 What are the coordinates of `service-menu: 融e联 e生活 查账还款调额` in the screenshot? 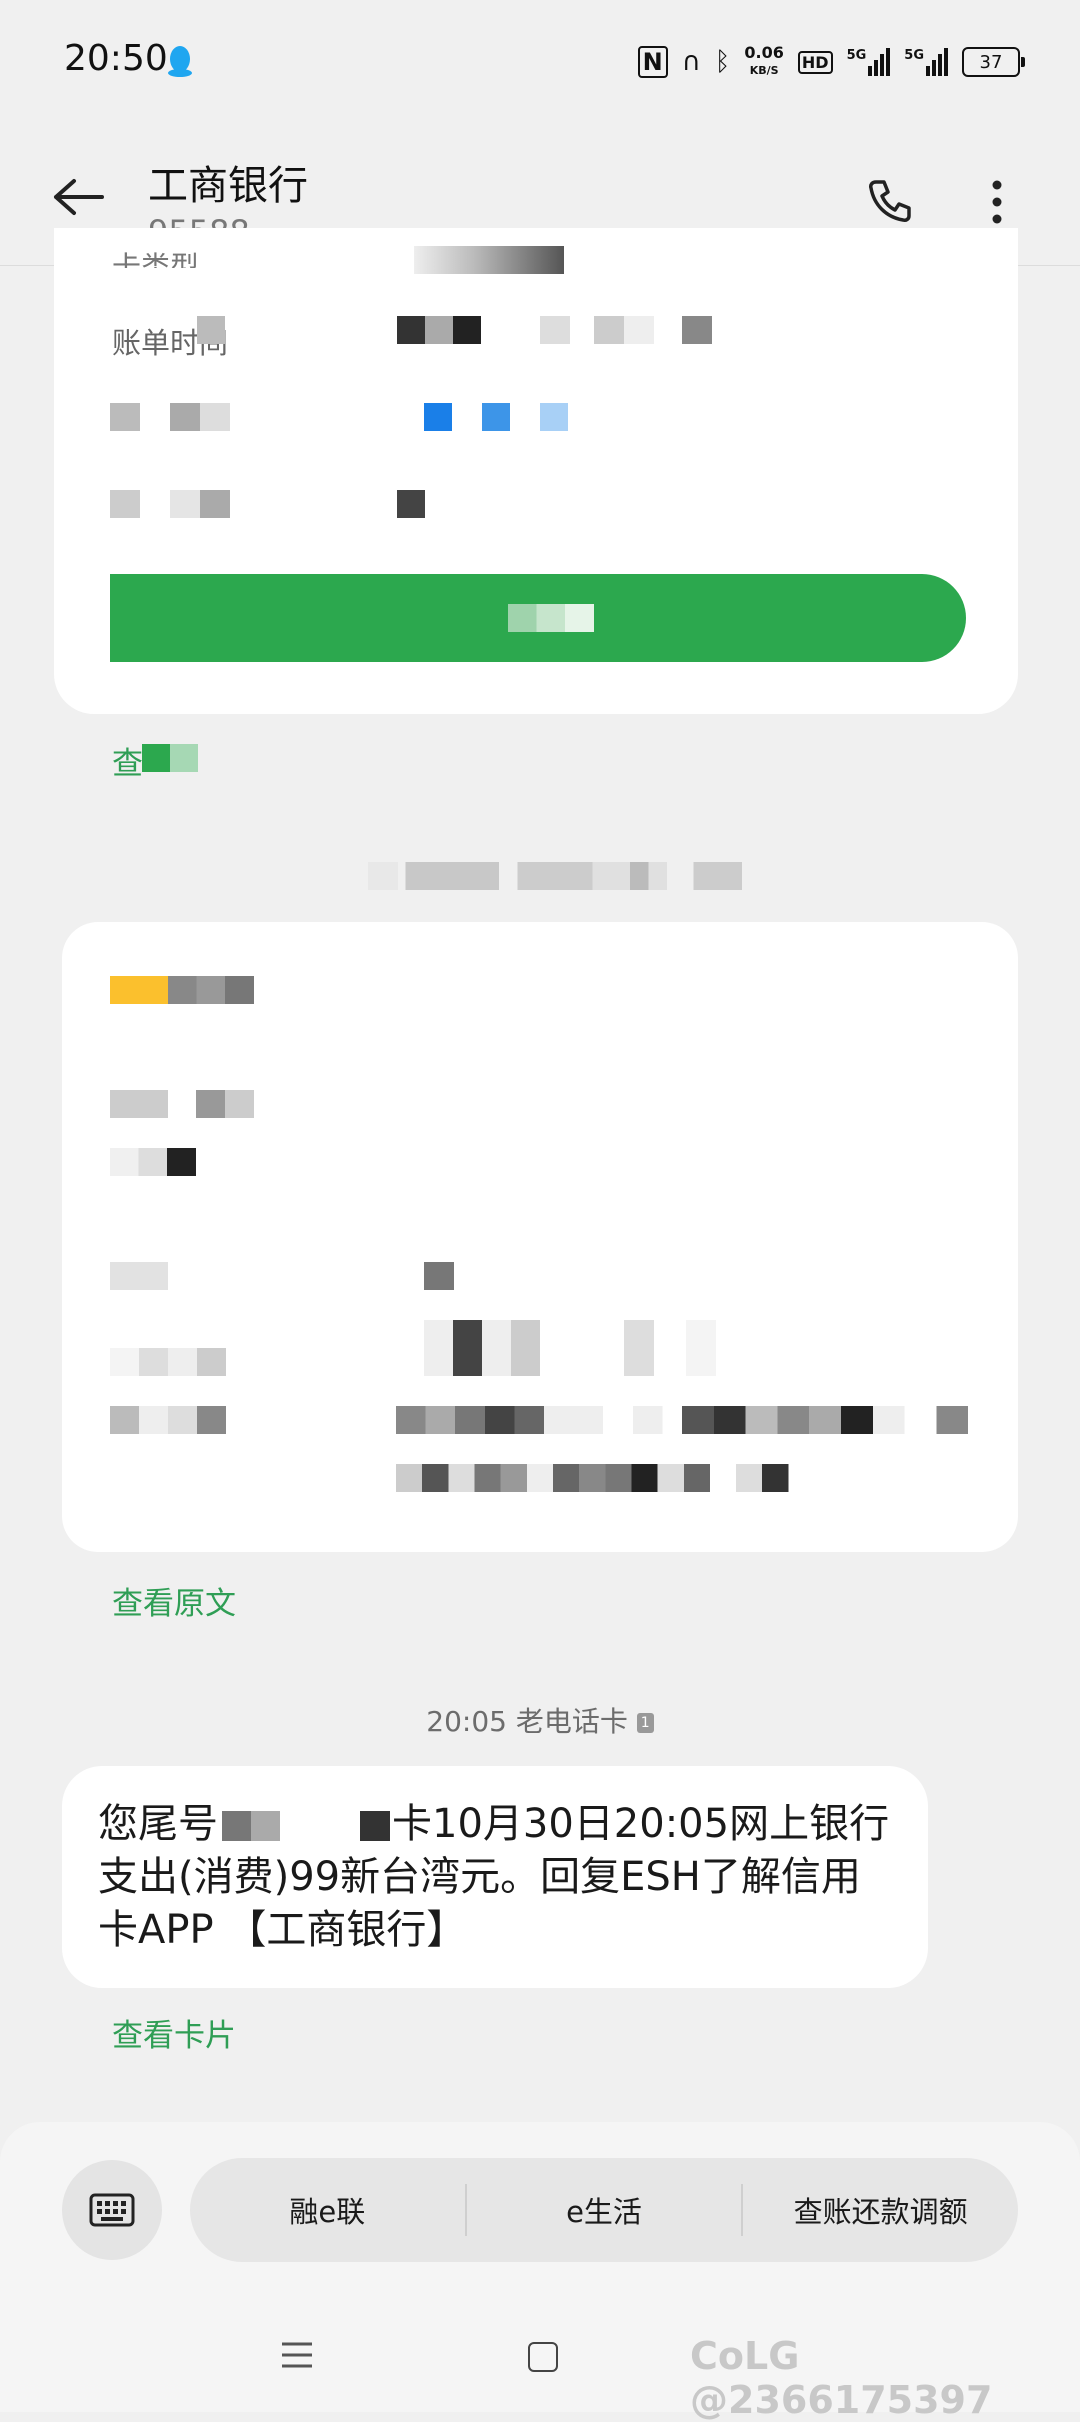 It's located at (604, 2210).